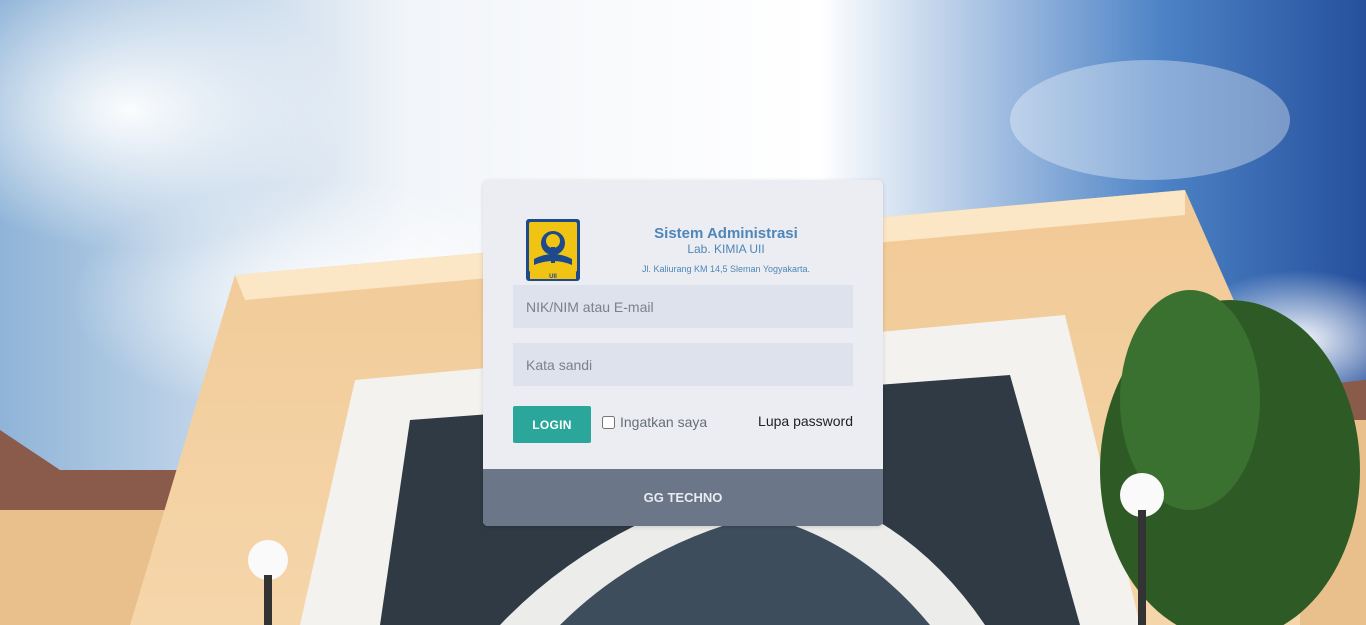  Describe the element at coordinates (683, 306) in the screenshot. I see `username-input` at that location.